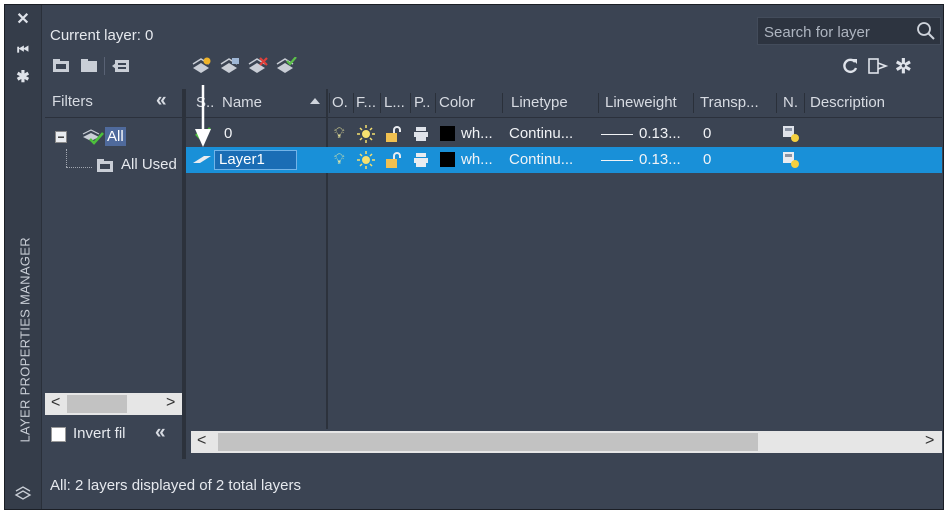  I want to click on layer-states-manager-icon, so click(122, 66).